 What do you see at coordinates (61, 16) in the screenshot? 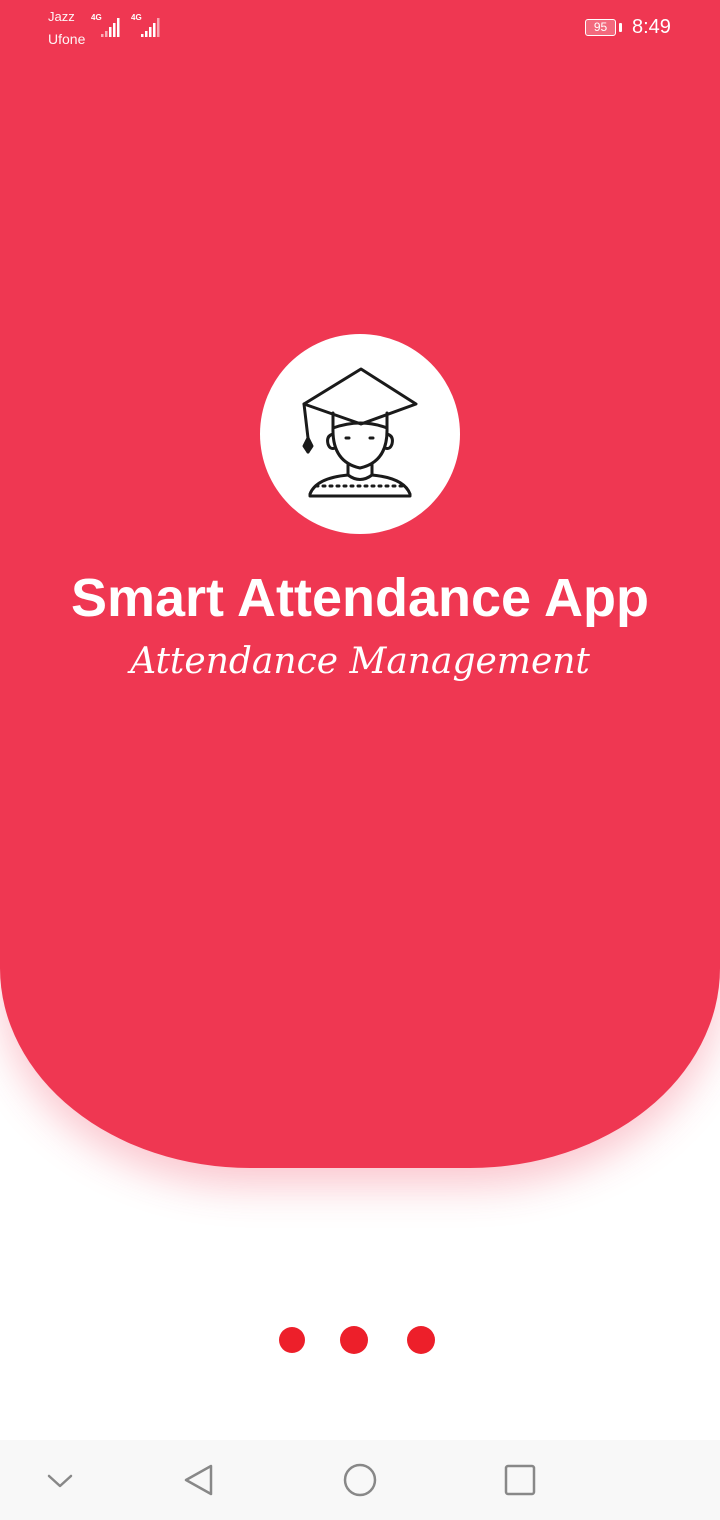
I see `carrier-jazz: Jazz` at bounding box center [61, 16].